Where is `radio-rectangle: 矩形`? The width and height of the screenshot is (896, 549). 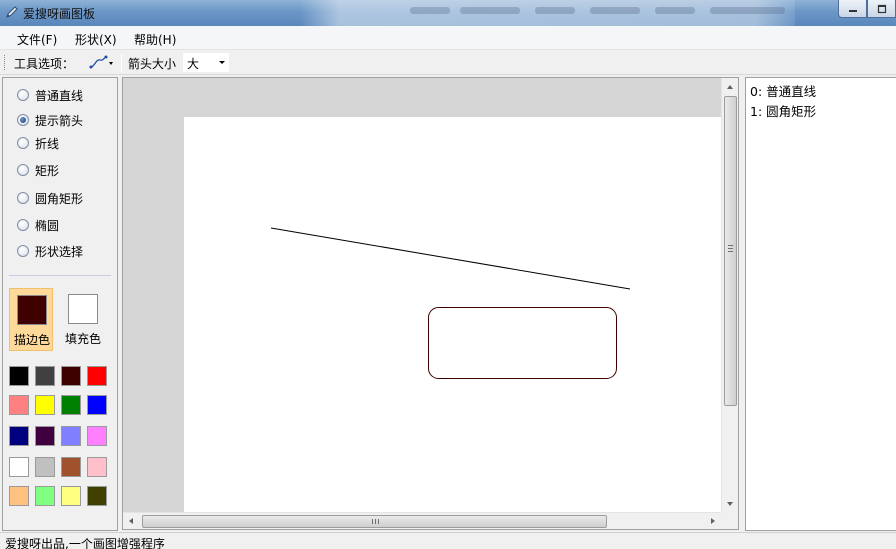
radio-rectangle: 矩形 is located at coordinates (38, 170).